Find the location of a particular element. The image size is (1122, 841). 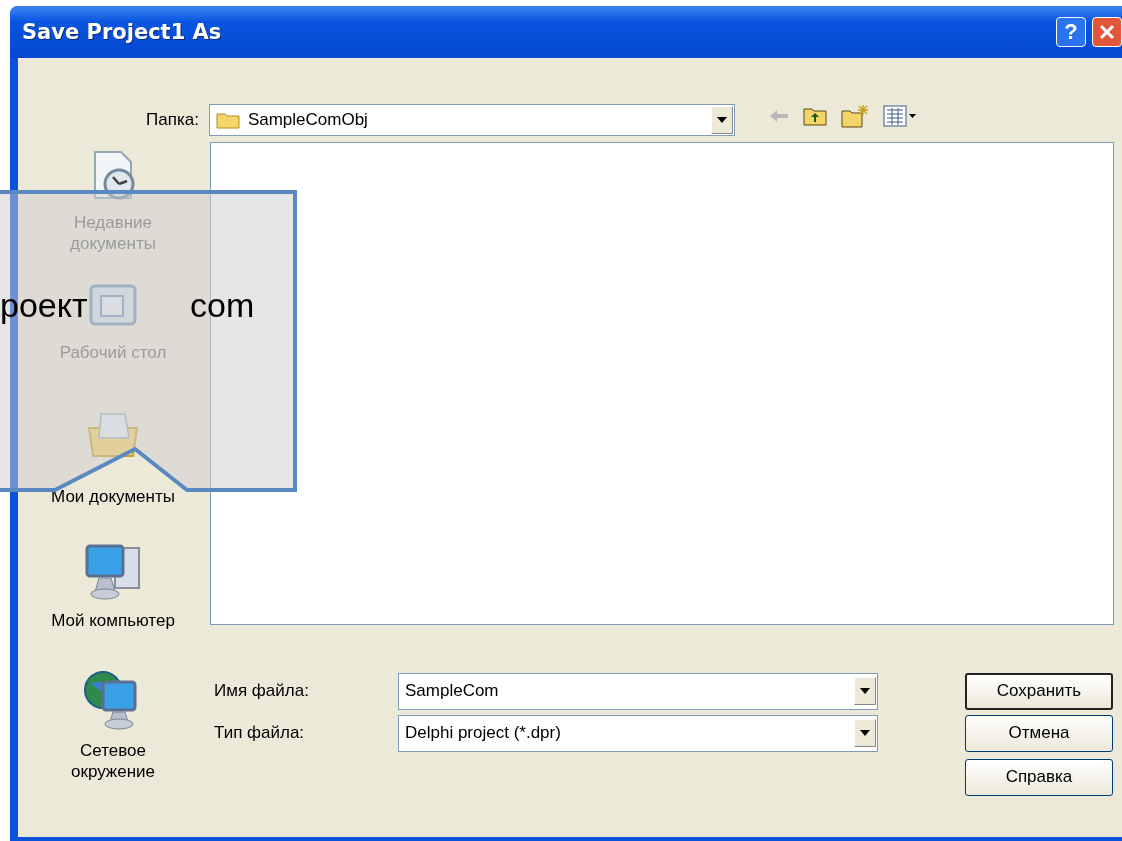

file-type-dropdown: Delphi project (*.dpr) is located at coordinates (638, 733).